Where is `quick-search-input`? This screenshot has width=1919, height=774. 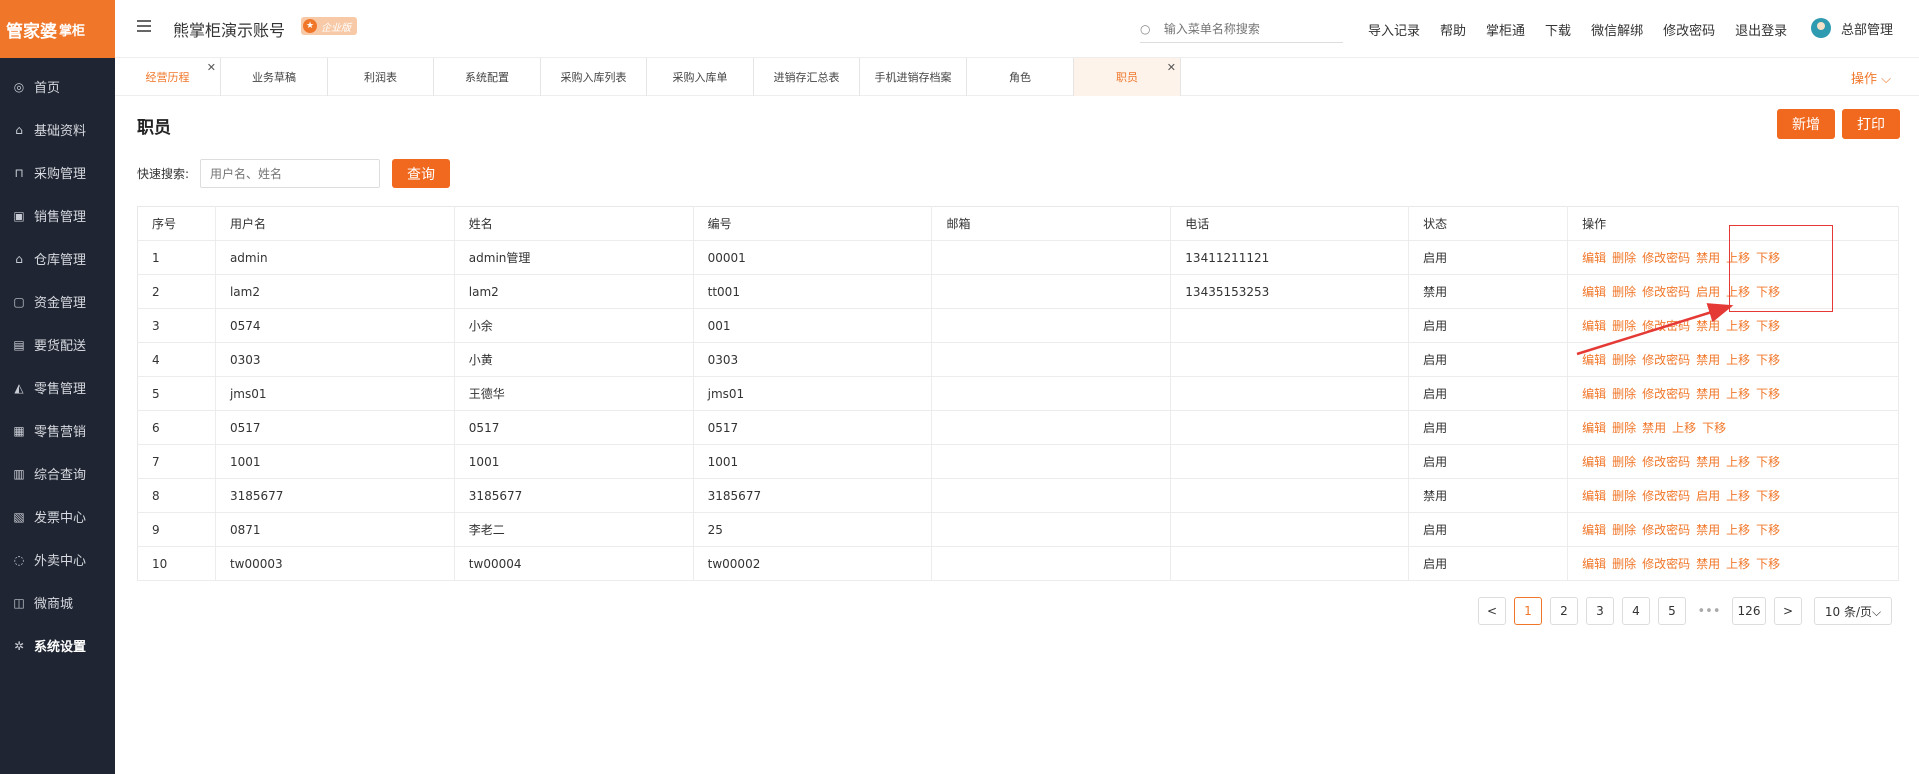 quick-search-input is located at coordinates (290, 173).